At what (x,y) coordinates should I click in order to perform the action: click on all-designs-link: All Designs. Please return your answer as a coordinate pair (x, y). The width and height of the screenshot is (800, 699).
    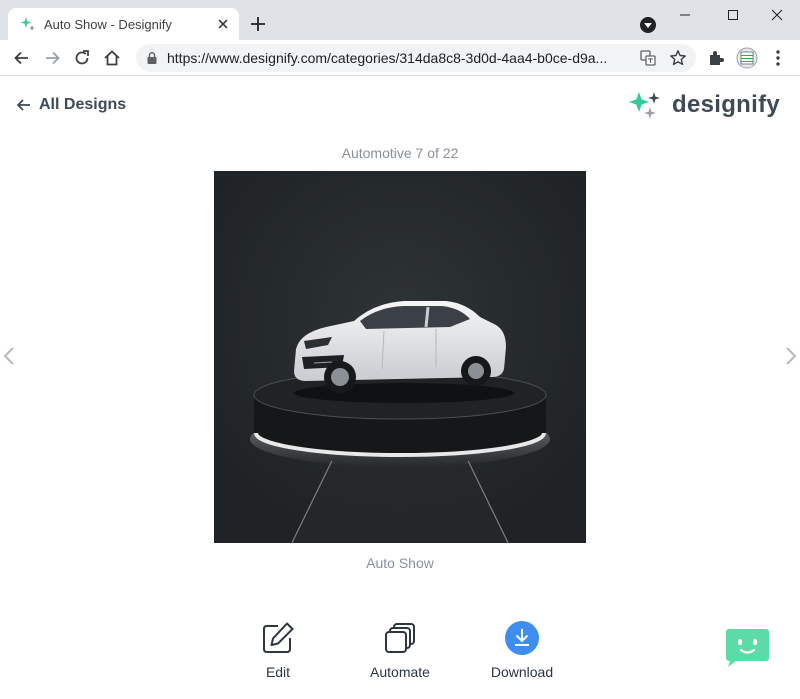
    Looking at the image, I should click on (71, 105).